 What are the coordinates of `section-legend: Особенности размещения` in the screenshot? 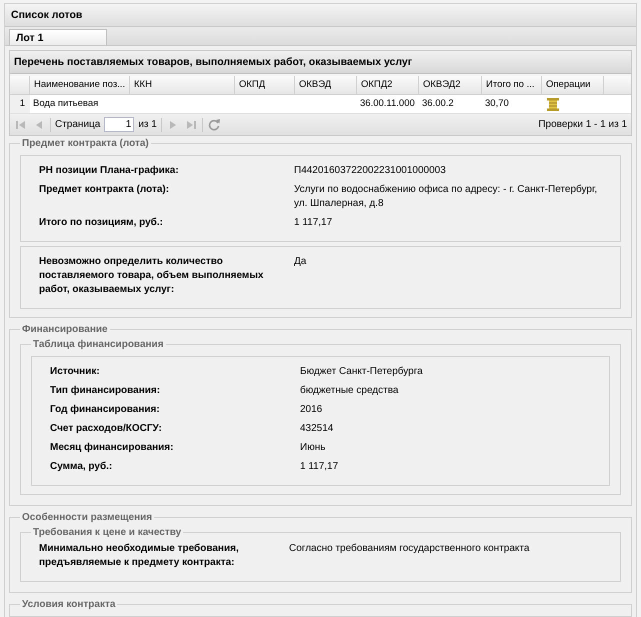 It's located at (87, 517).